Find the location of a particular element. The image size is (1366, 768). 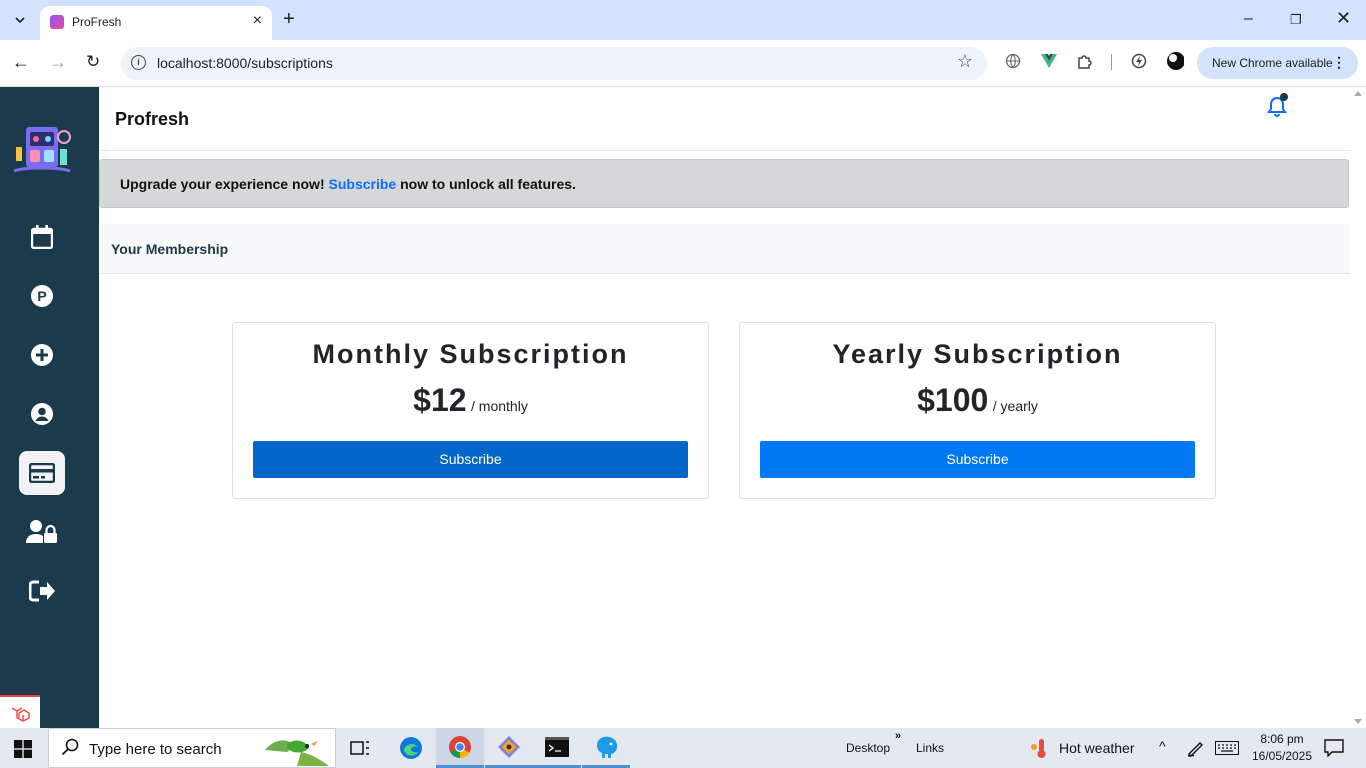

chevron-down-icon is located at coordinates (20, 20).